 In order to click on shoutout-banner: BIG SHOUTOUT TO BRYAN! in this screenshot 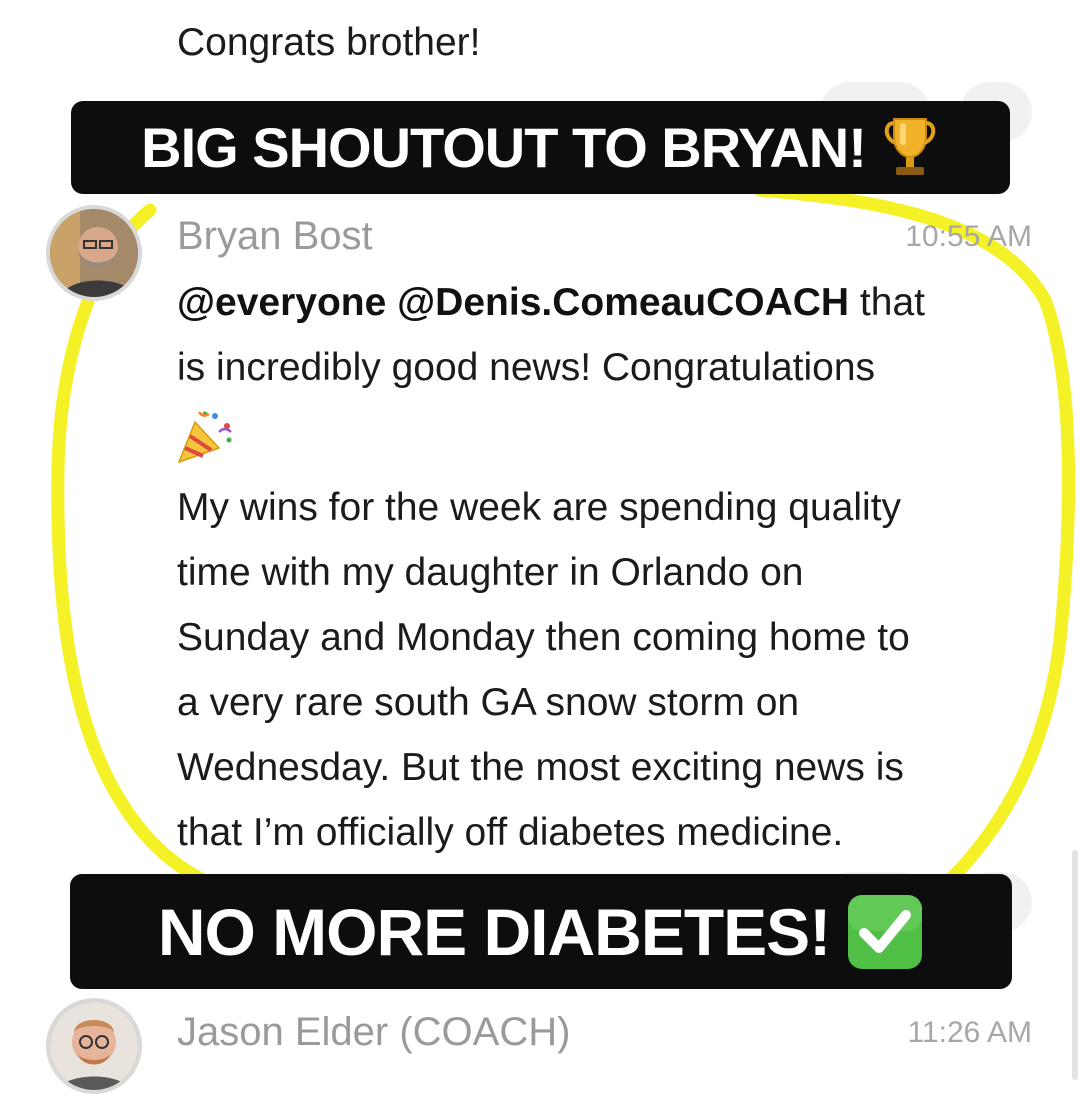, I will do `click(540, 147)`.